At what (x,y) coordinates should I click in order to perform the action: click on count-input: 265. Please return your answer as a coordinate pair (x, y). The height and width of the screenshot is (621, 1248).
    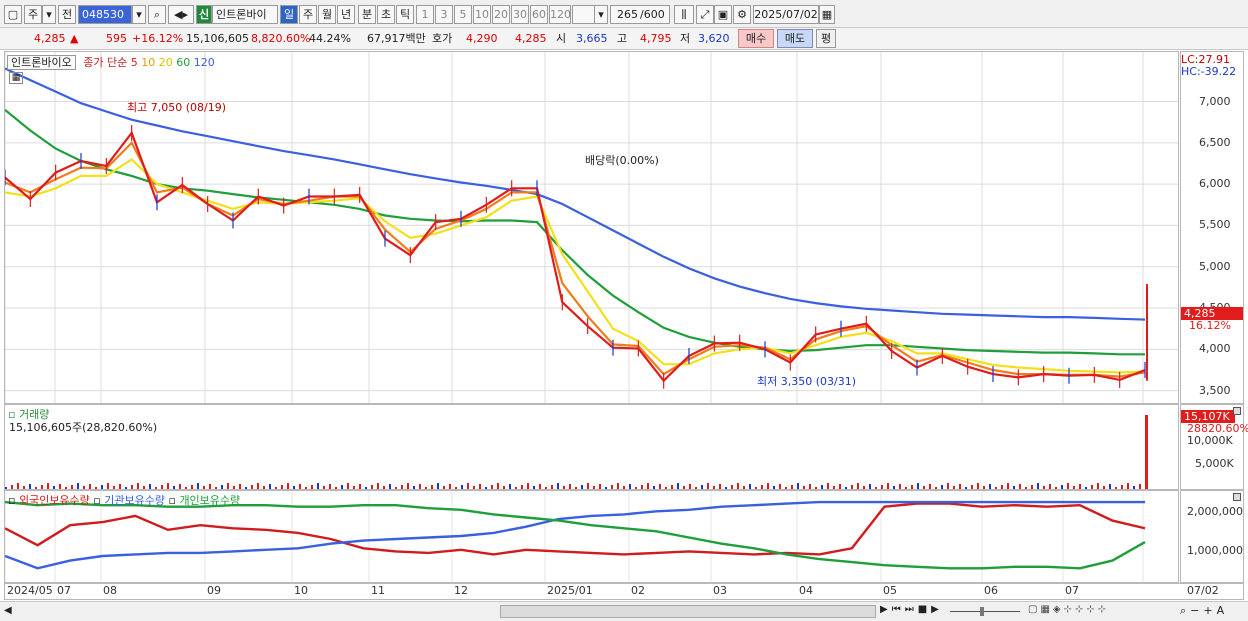
    Looking at the image, I should click on (625, 14).